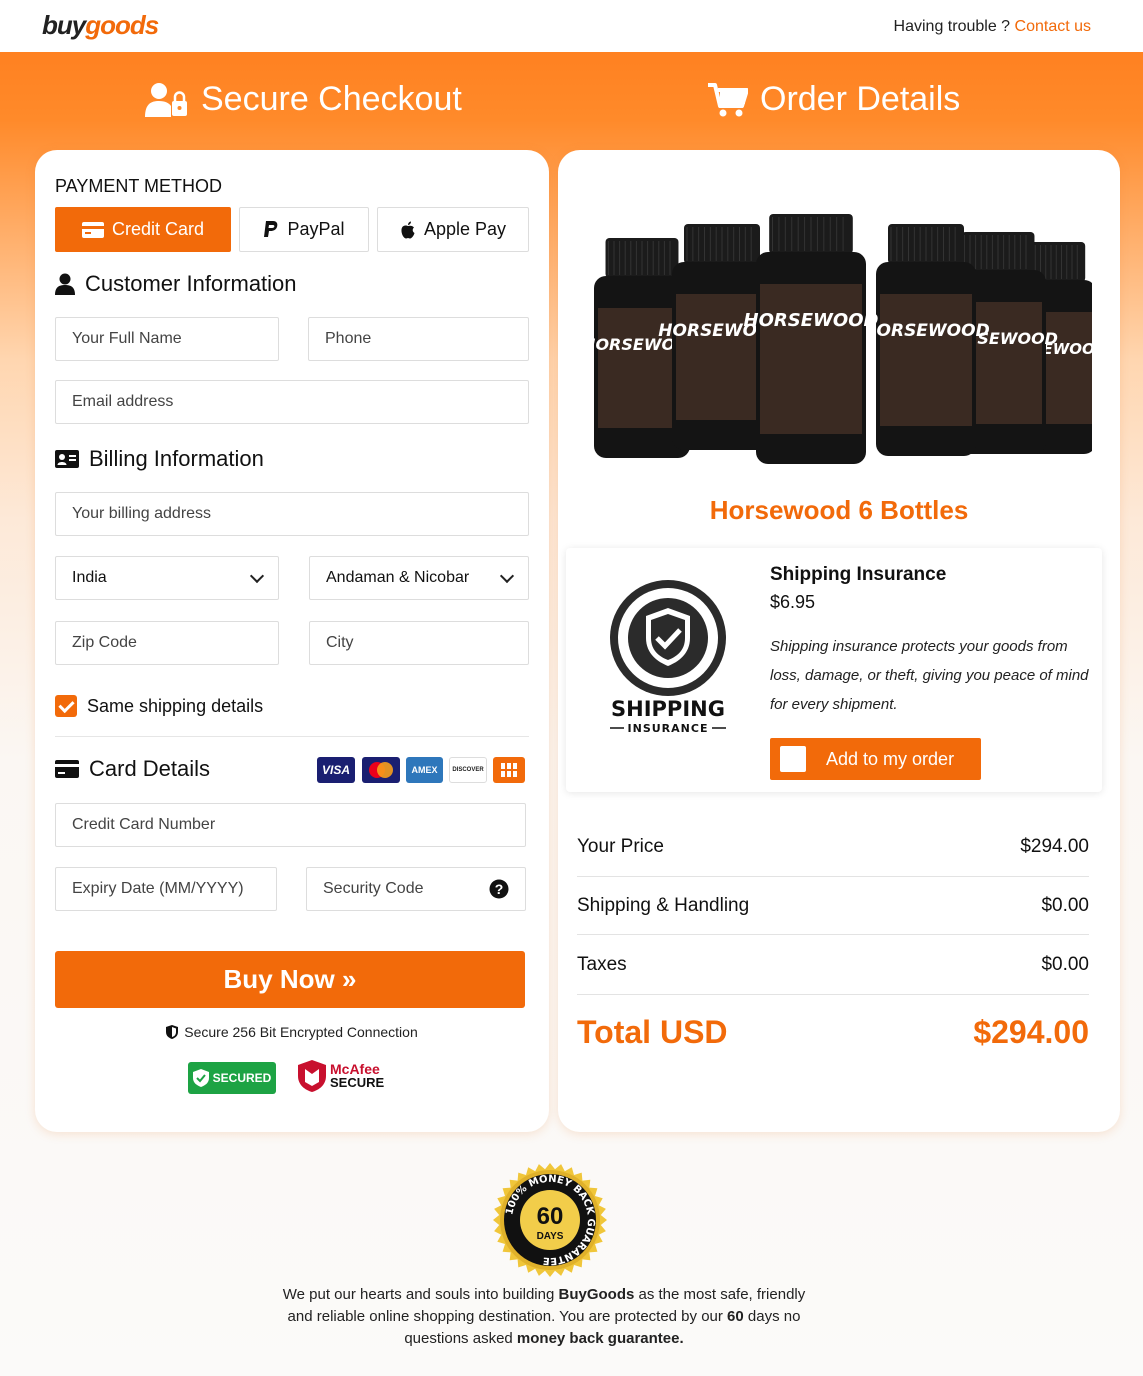 Image resolution: width=1143 pixels, height=1376 pixels. What do you see at coordinates (65, 284) in the screenshot?
I see `user-icon` at bounding box center [65, 284].